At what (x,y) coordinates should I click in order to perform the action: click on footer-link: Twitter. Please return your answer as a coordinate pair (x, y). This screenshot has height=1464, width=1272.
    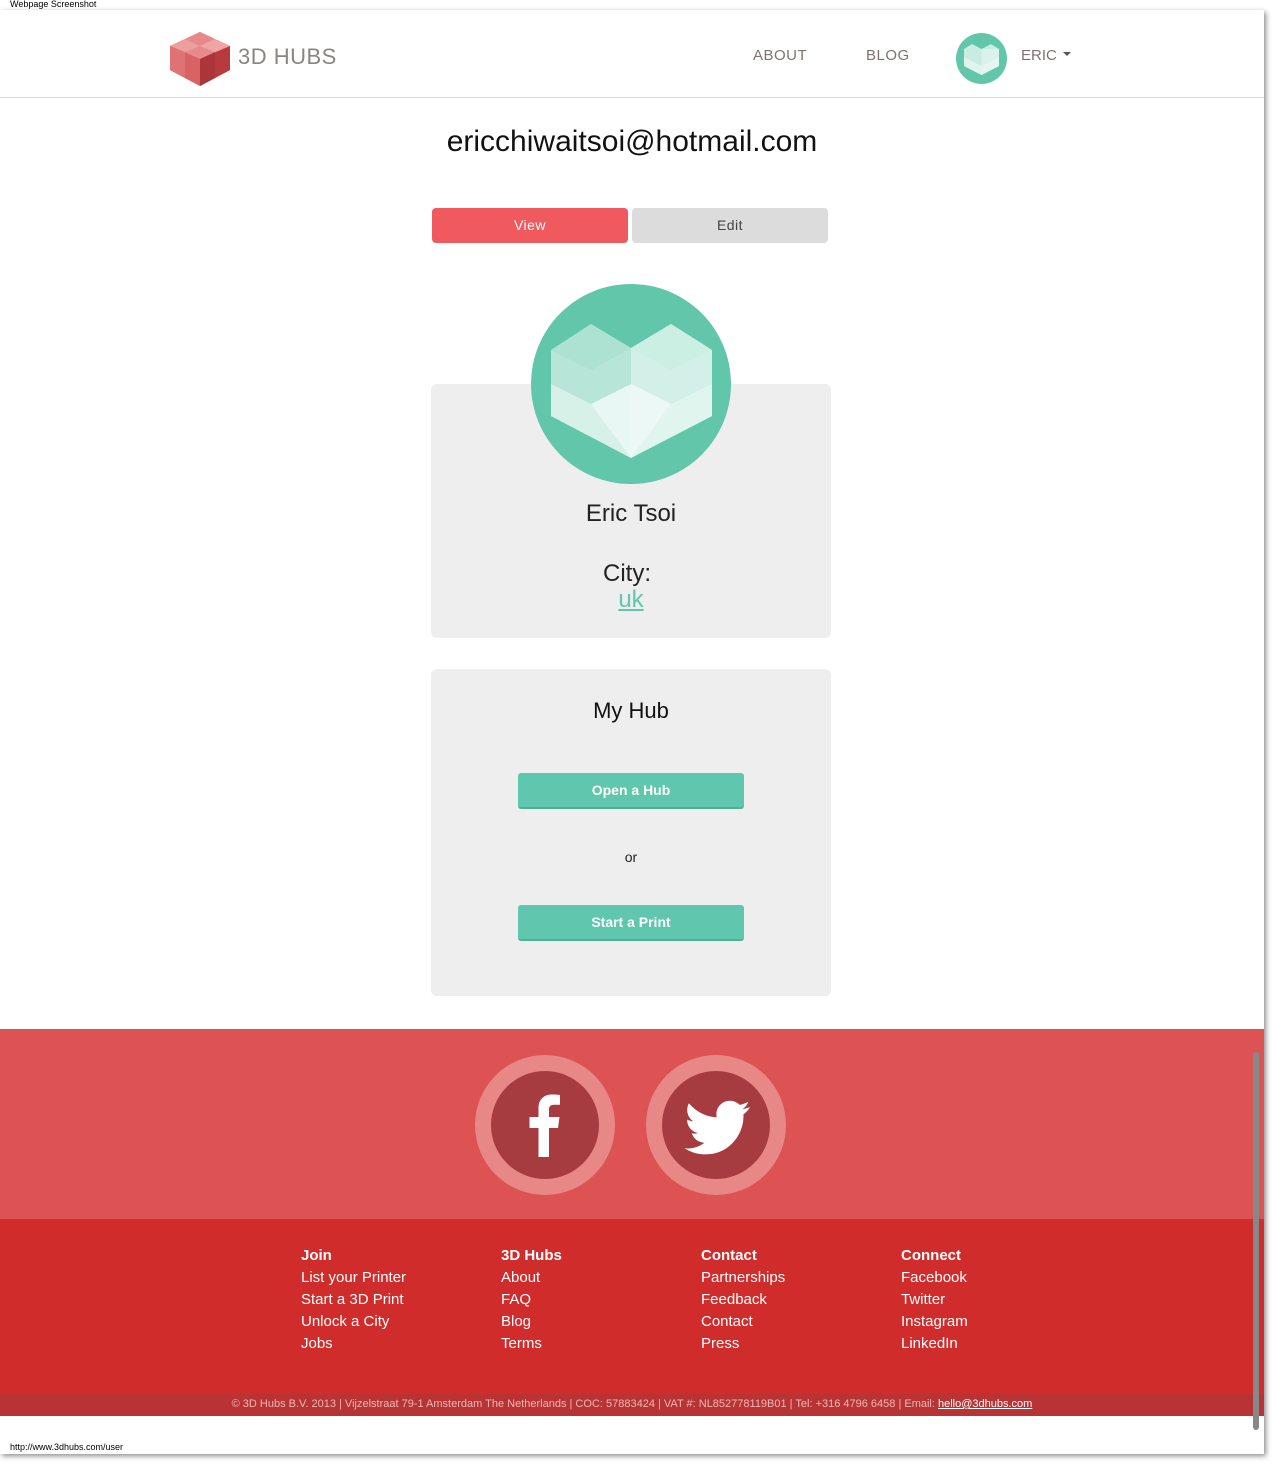
    Looking at the image, I should click on (934, 1300).